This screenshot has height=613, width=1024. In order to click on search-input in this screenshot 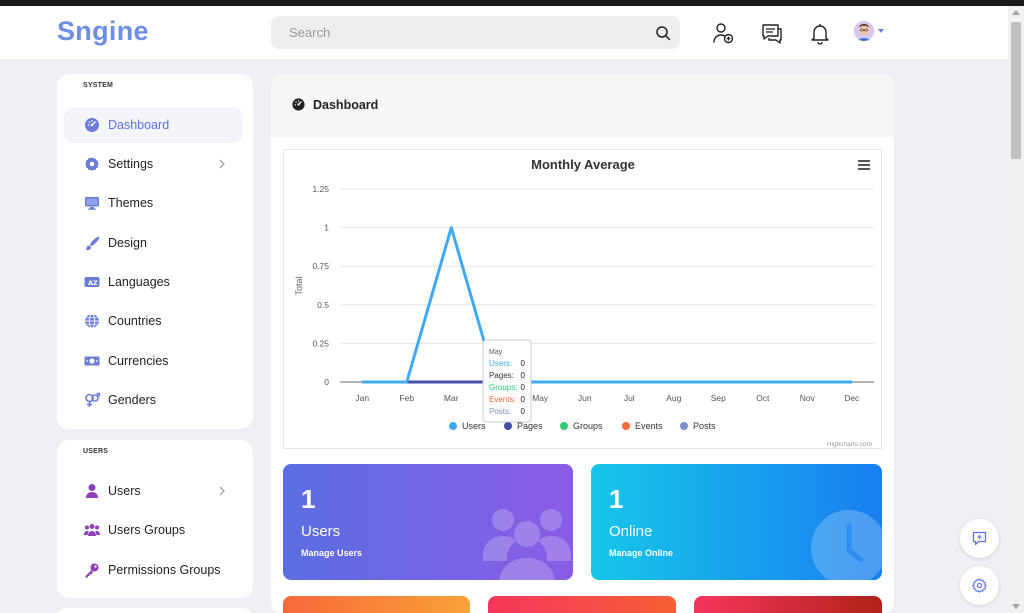, I will do `click(469, 32)`.